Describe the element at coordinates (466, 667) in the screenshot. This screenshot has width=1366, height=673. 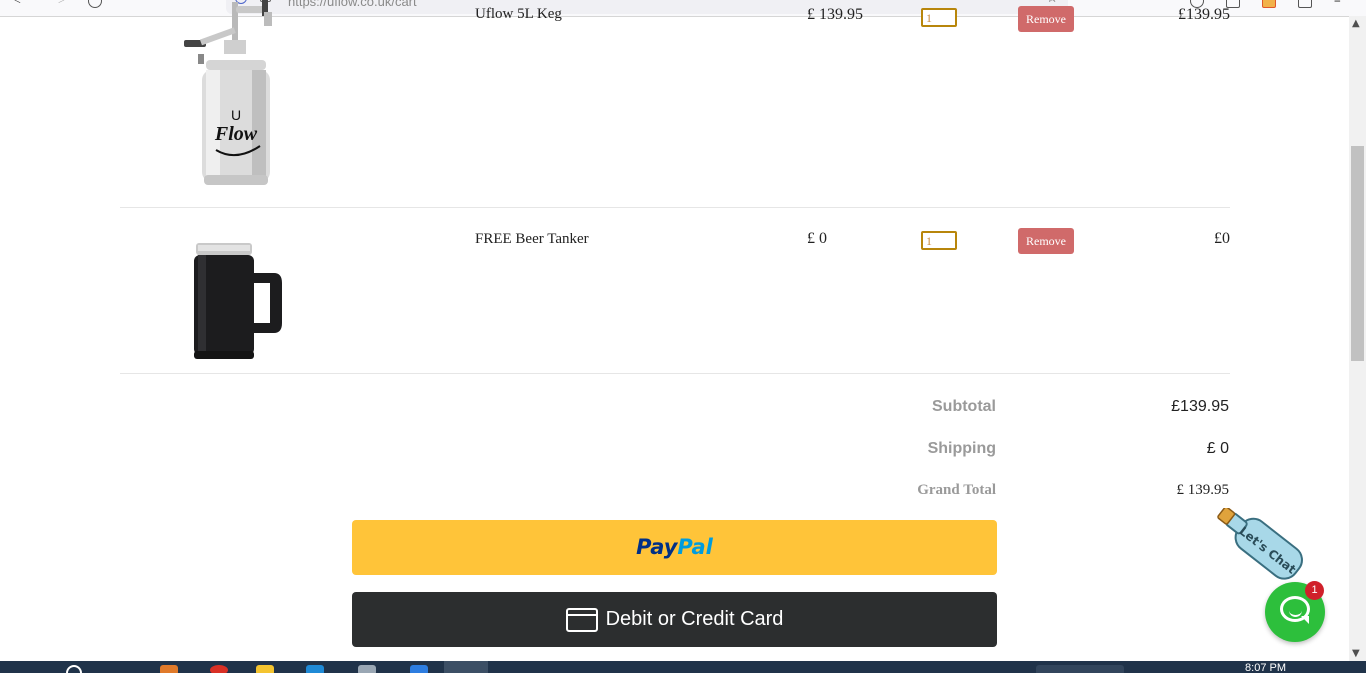
I see `active-app-icon` at that location.